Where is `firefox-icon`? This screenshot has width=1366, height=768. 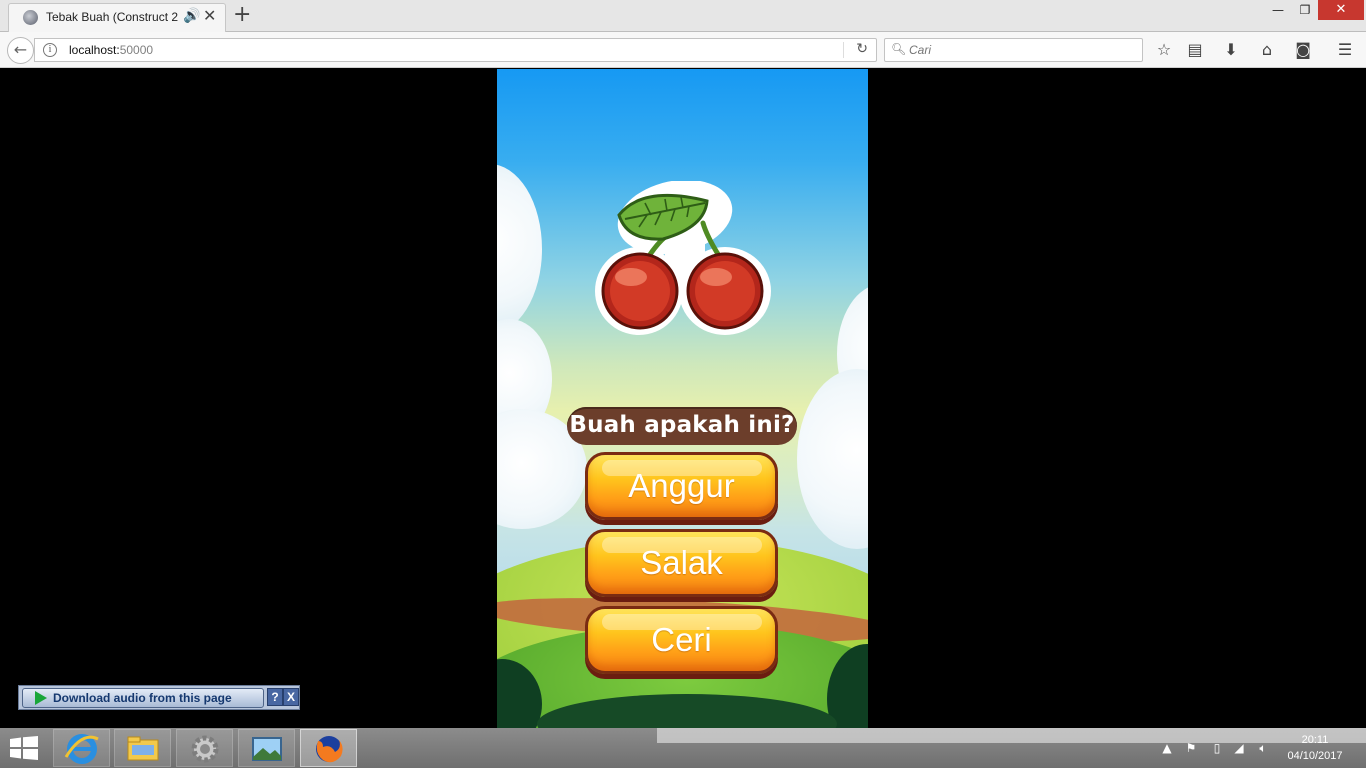 firefox-icon is located at coordinates (329, 749).